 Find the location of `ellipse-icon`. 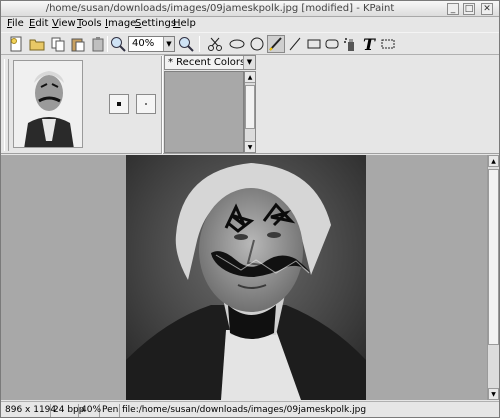

ellipse-icon is located at coordinates (237, 44).